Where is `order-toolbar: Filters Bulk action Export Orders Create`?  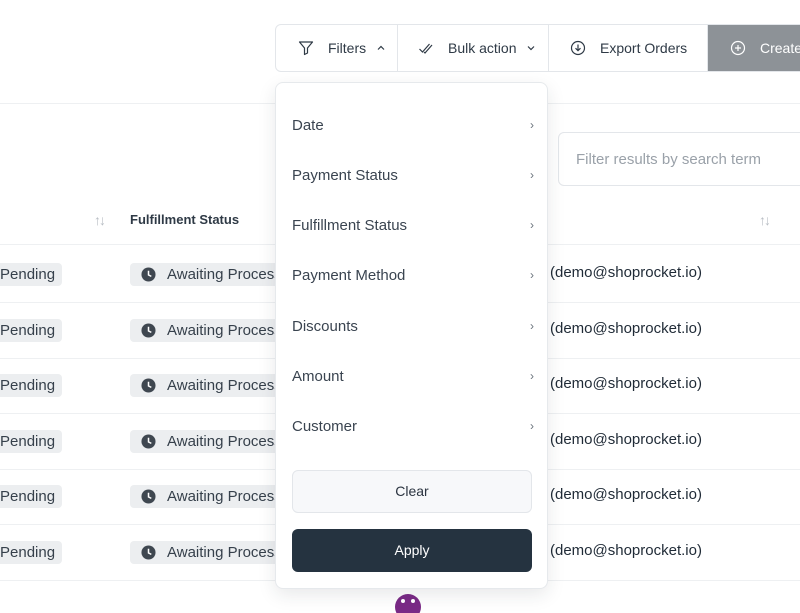 order-toolbar: Filters Bulk action Export Orders Create is located at coordinates (537, 48).